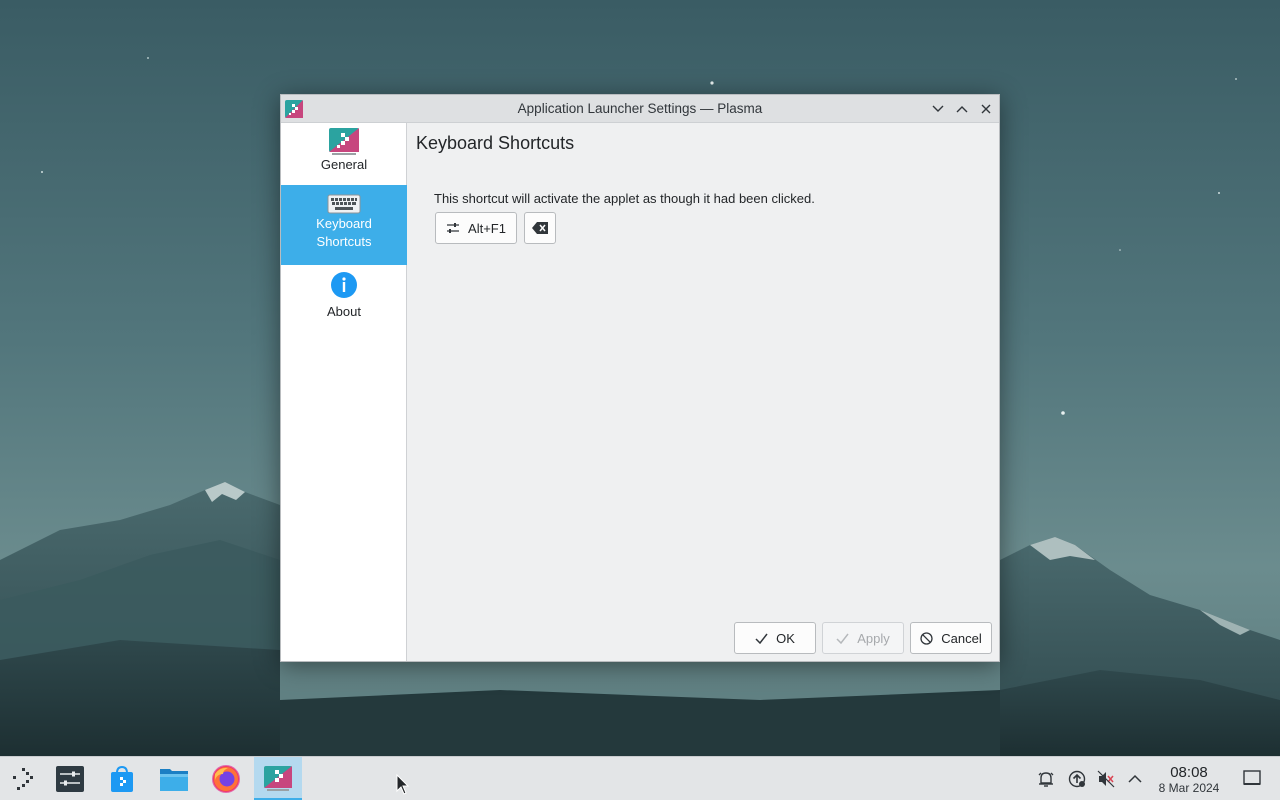  I want to click on backspace-clear-icon, so click(540, 228).